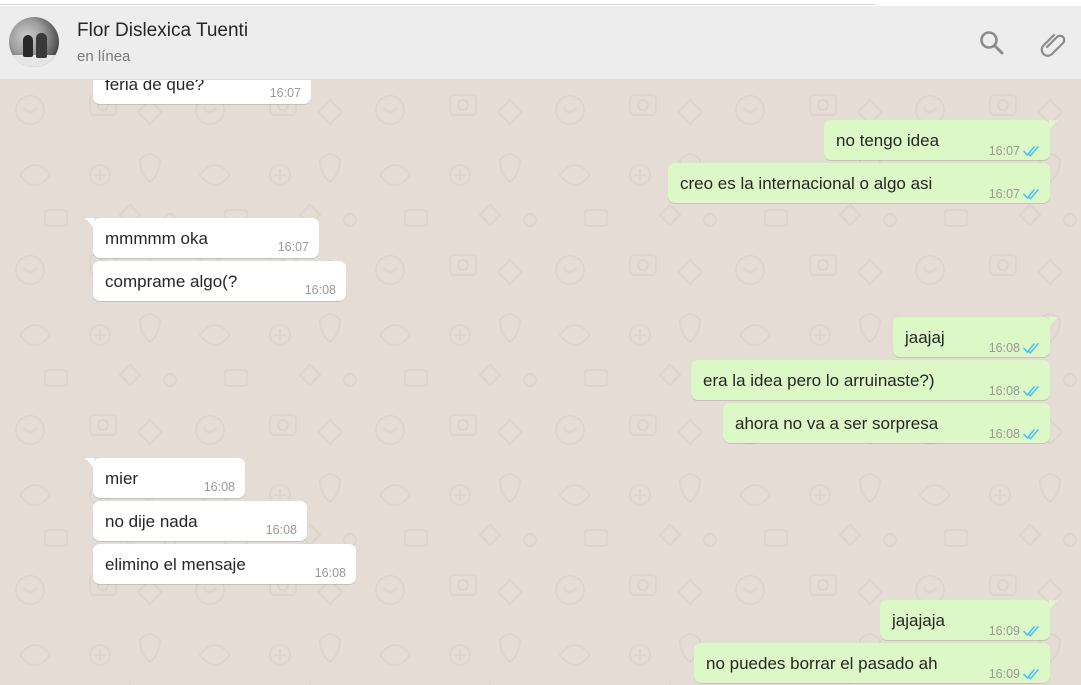 The height and width of the screenshot is (685, 1081). What do you see at coordinates (165, 478) in the screenshot?
I see `message-bubble-incoming: mier 16:08` at bounding box center [165, 478].